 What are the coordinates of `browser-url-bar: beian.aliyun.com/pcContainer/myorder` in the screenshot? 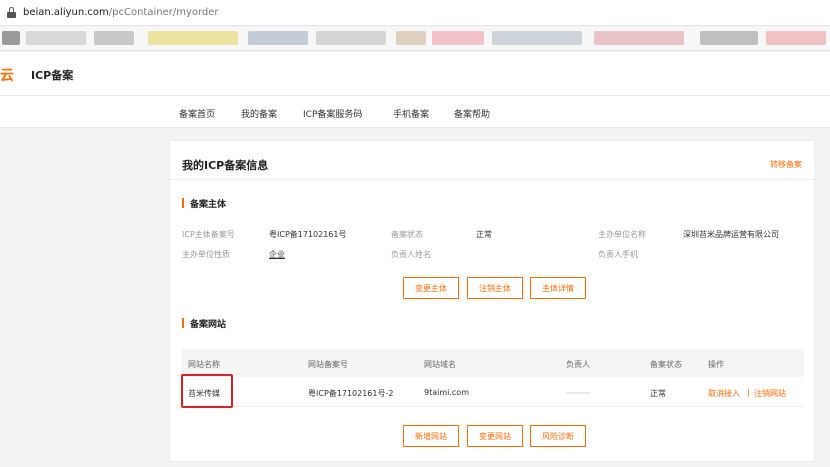 It's located at (415, 13).